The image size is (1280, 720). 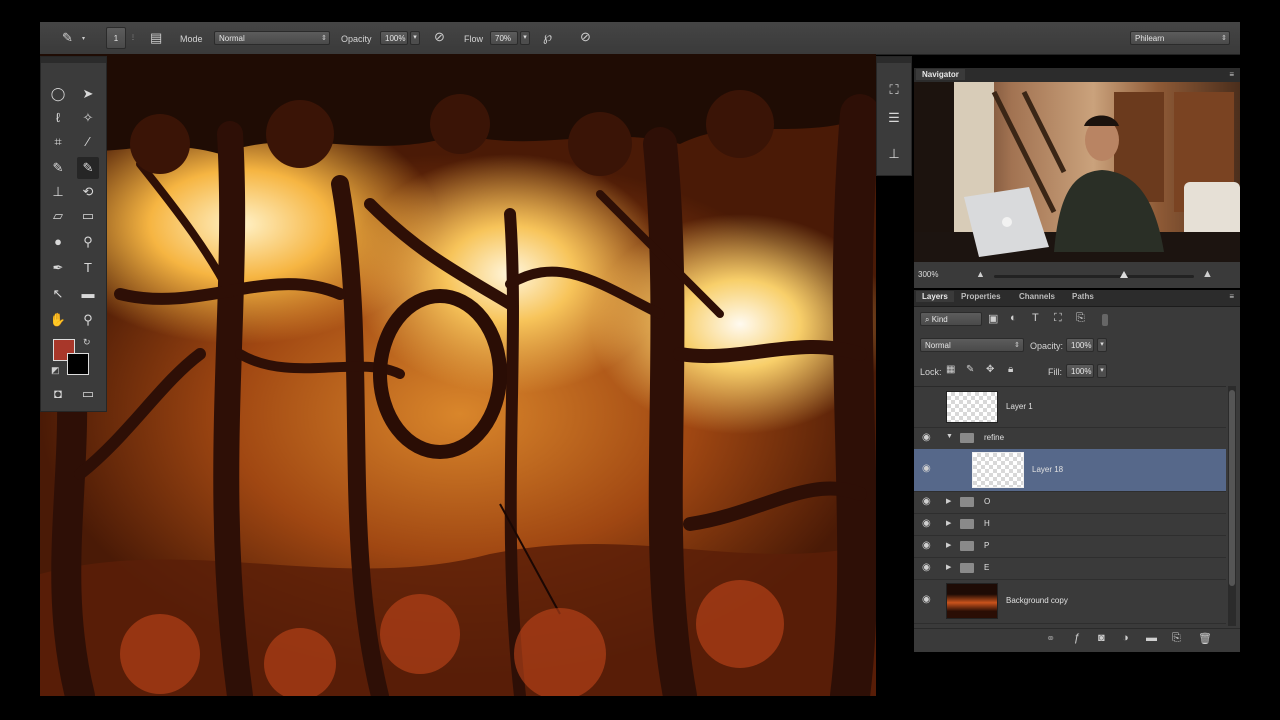 What do you see at coordinates (1207, 274) in the screenshot?
I see `zoom-in-icon: ▲` at bounding box center [1207, 274].